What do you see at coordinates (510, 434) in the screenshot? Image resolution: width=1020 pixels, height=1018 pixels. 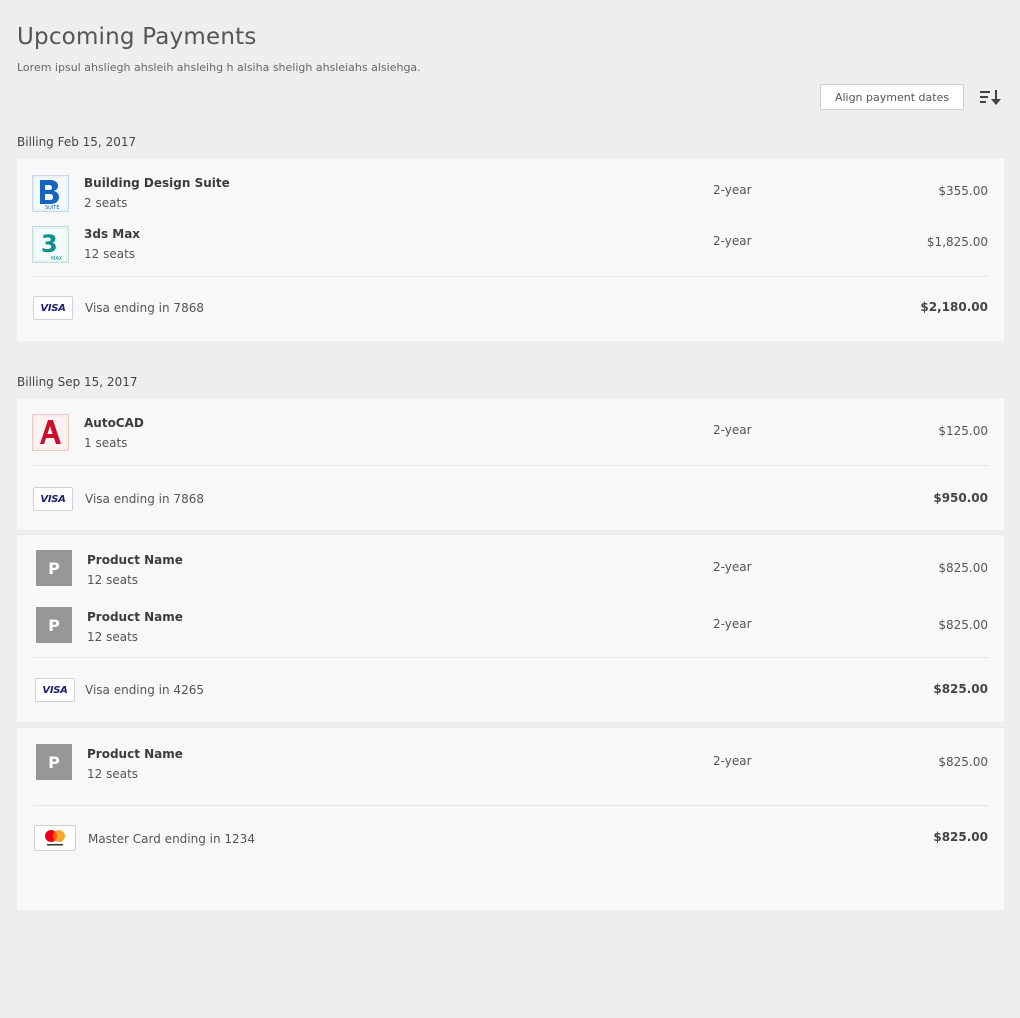 I see `product-row: AutoCAD 1 seats 2-year $125.00` at bounding box center [510, 434].